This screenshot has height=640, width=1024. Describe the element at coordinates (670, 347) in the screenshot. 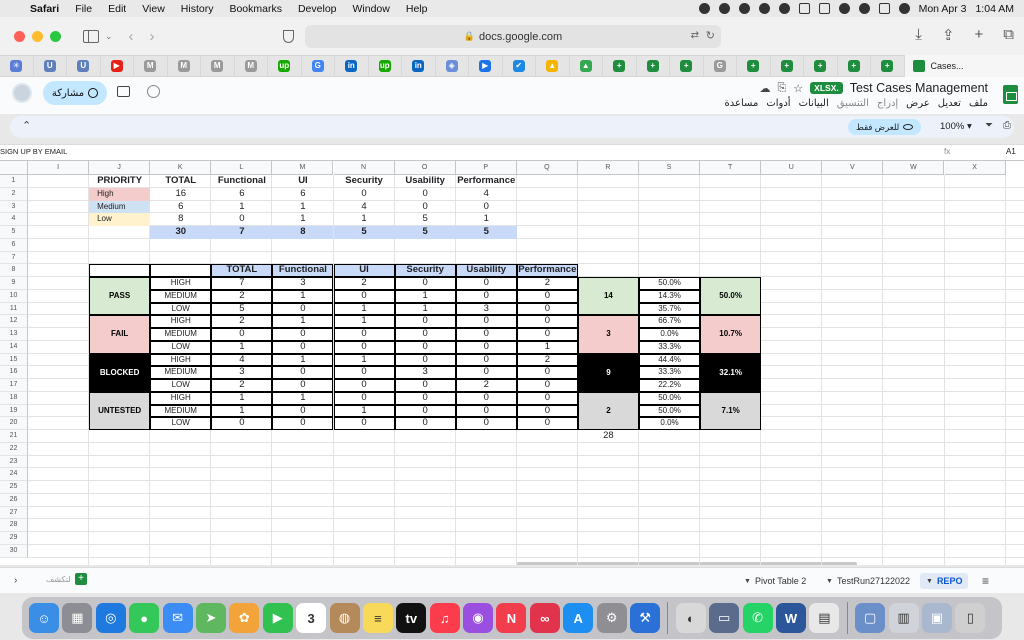

I see `status-level-percent: 33.3%` at that location.